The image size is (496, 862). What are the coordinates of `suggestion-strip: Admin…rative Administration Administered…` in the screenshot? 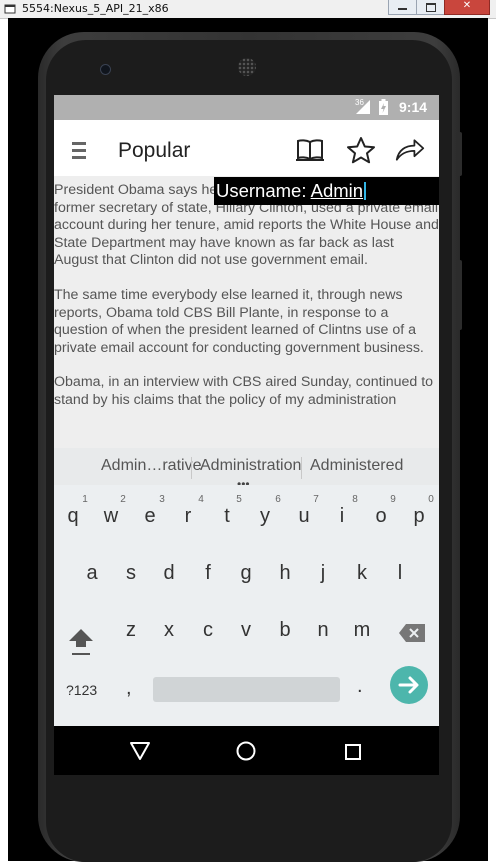 It's located at (246, 469).